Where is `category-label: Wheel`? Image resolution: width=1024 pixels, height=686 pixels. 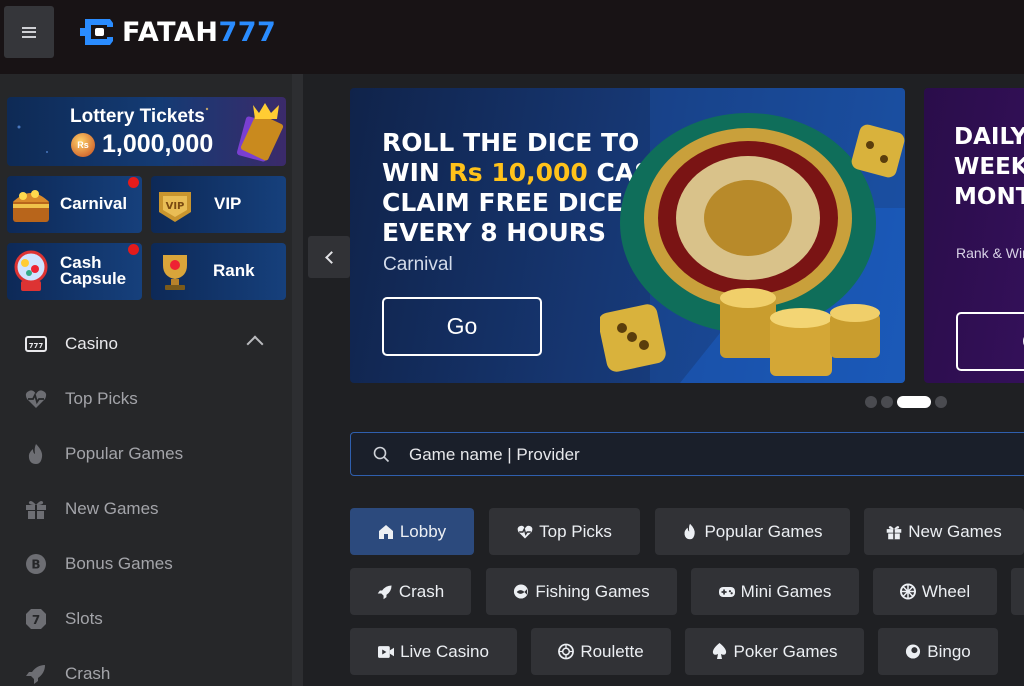
category-label: Wheel is located at coordinates (946, 591).